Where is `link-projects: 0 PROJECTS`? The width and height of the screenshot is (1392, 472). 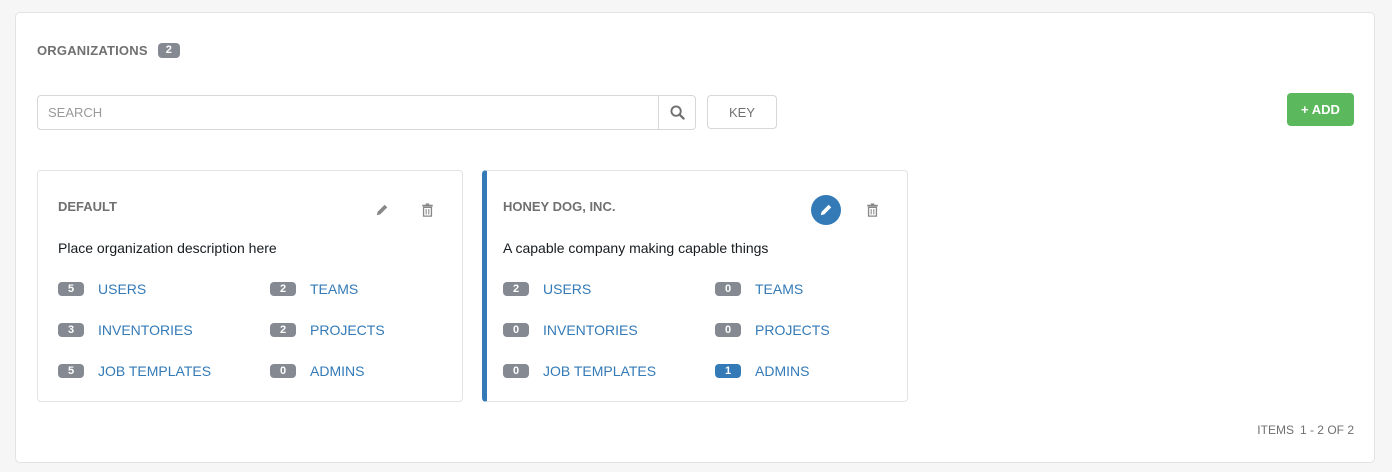 link-projects: 0 PROJECTS is located at coordinates (772, 330).